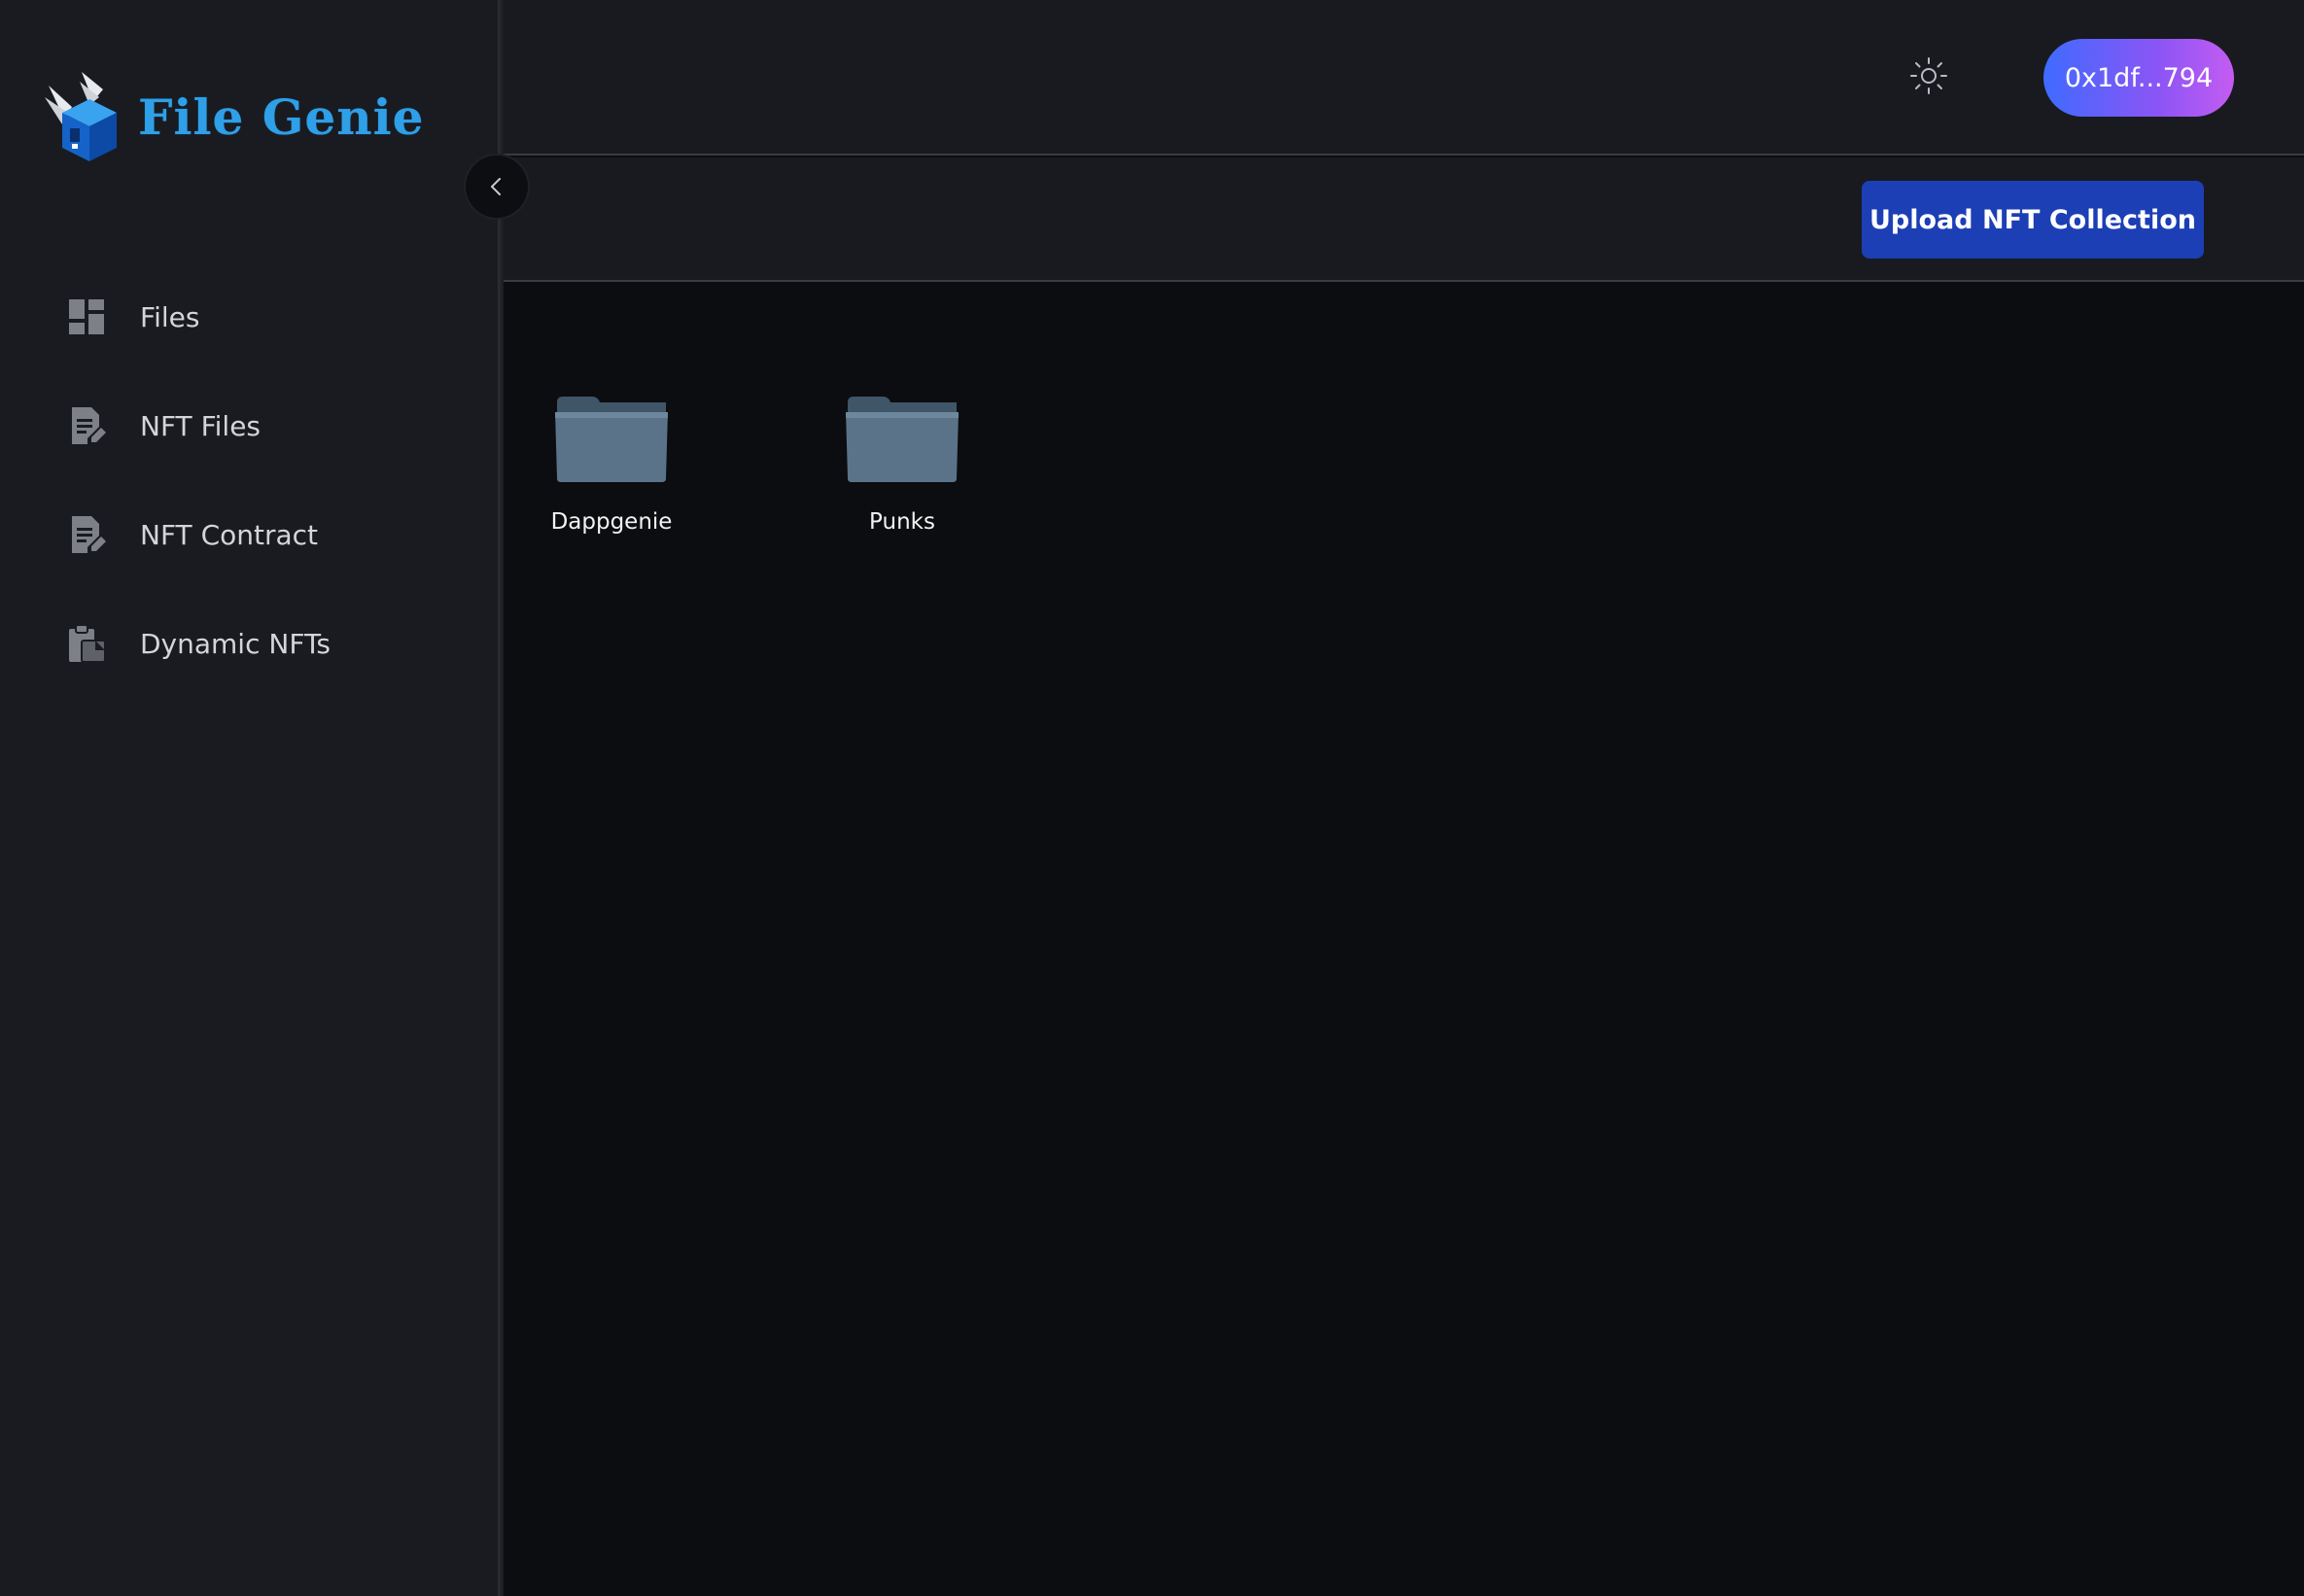 This screenshot has width=2304, height=1596. I want to click on sidebar-item-label: Files, so click(170, 316).